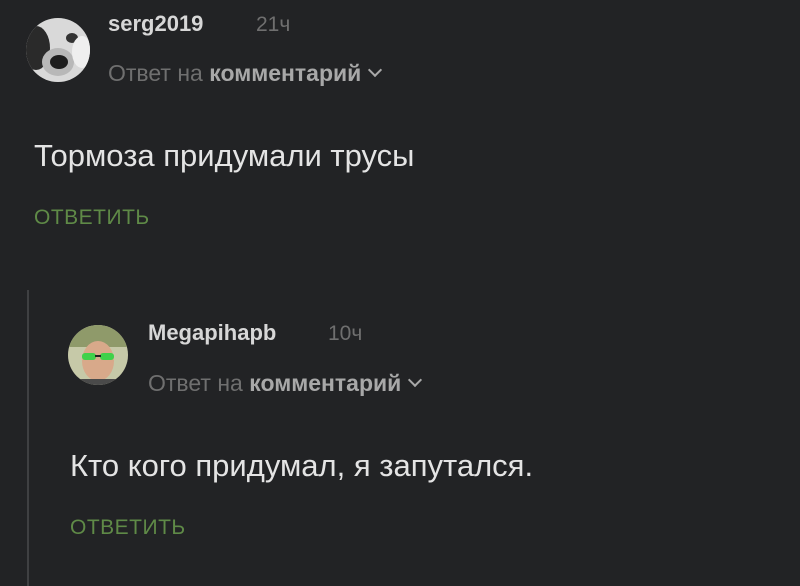 The width and height of the screenshot is (800, 586). Describe the element at coordinates (273, 24) in the screenshot. I see `comment-time: 21ч` at that location.